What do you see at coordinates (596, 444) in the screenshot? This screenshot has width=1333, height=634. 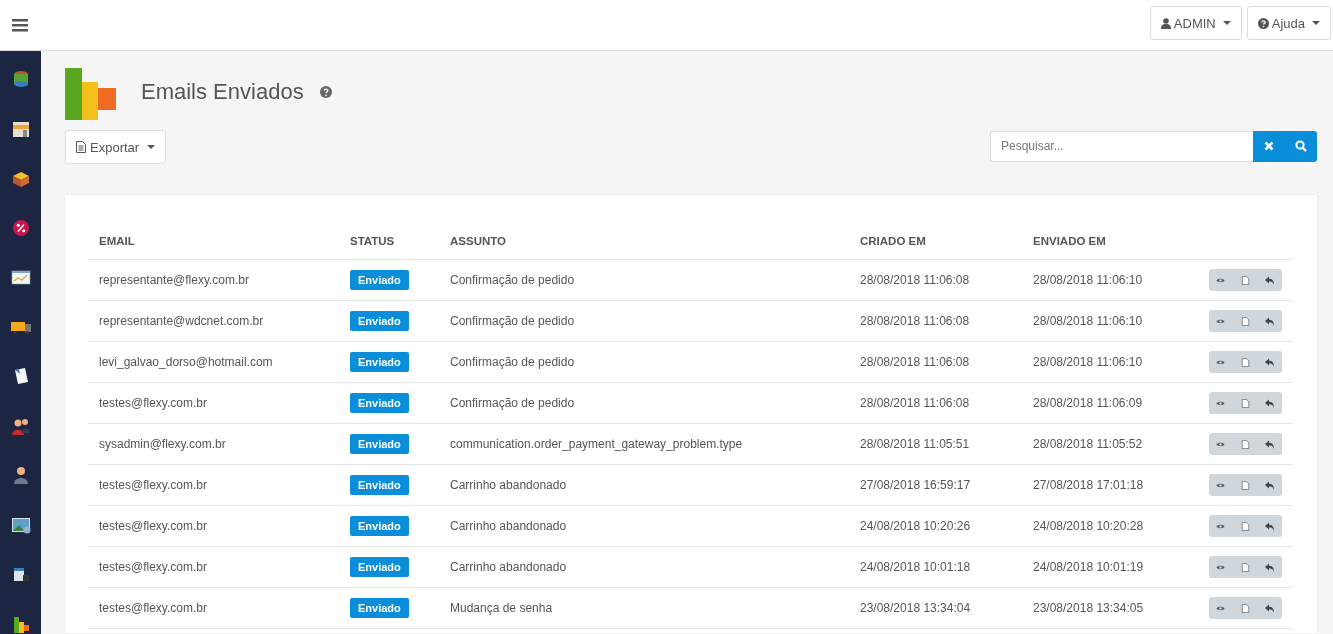 I see `table-cell: communication.order_payment_gateway_problem.type` at bounding box center [596, 444].